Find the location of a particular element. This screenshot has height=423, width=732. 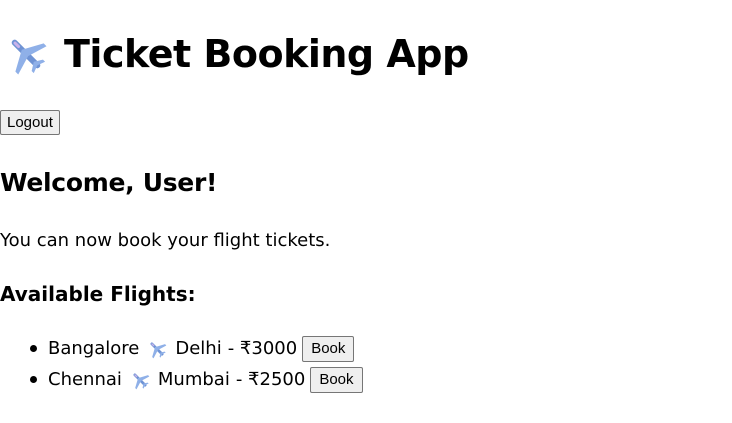

welcome-message: You can now book your flight tickets. is located at coordinates (165, 240).